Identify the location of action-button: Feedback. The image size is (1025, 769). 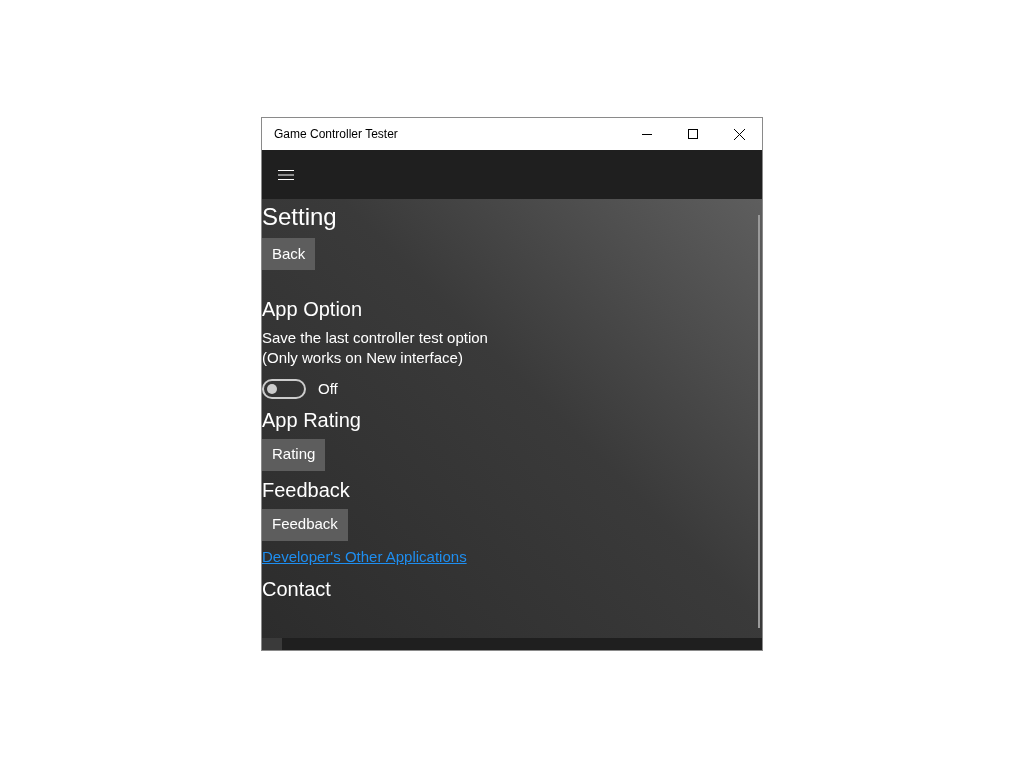
(305, 524).